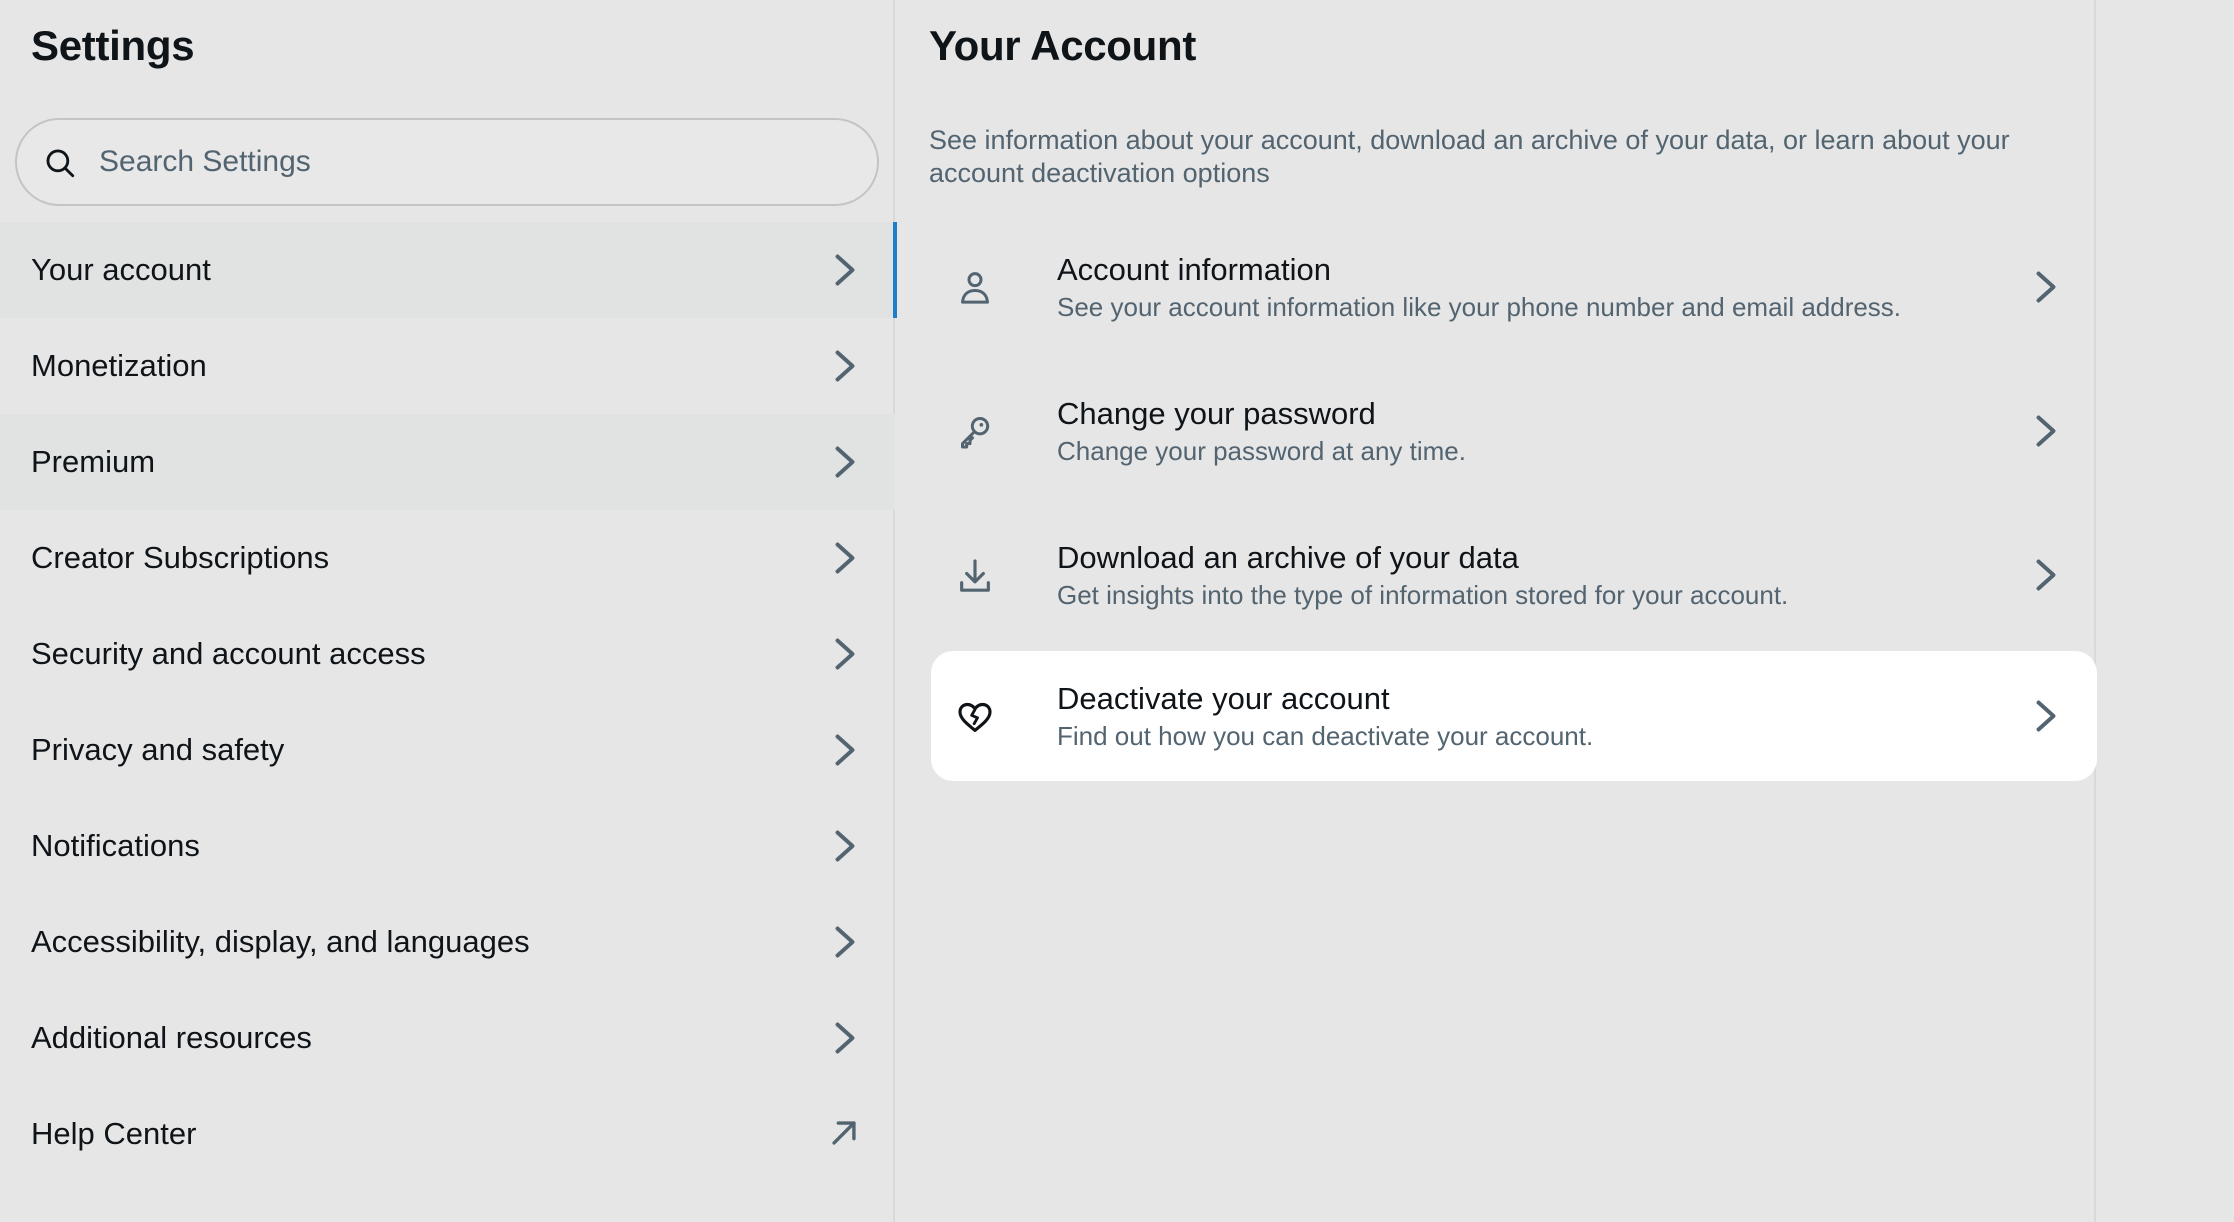 This screenshot has height=1222, width=2234. Describe the element at coordinates (447, 558) in the screenshot. I see `nav-item-creator-subscriptions: Creator Subscriptions` at that location.